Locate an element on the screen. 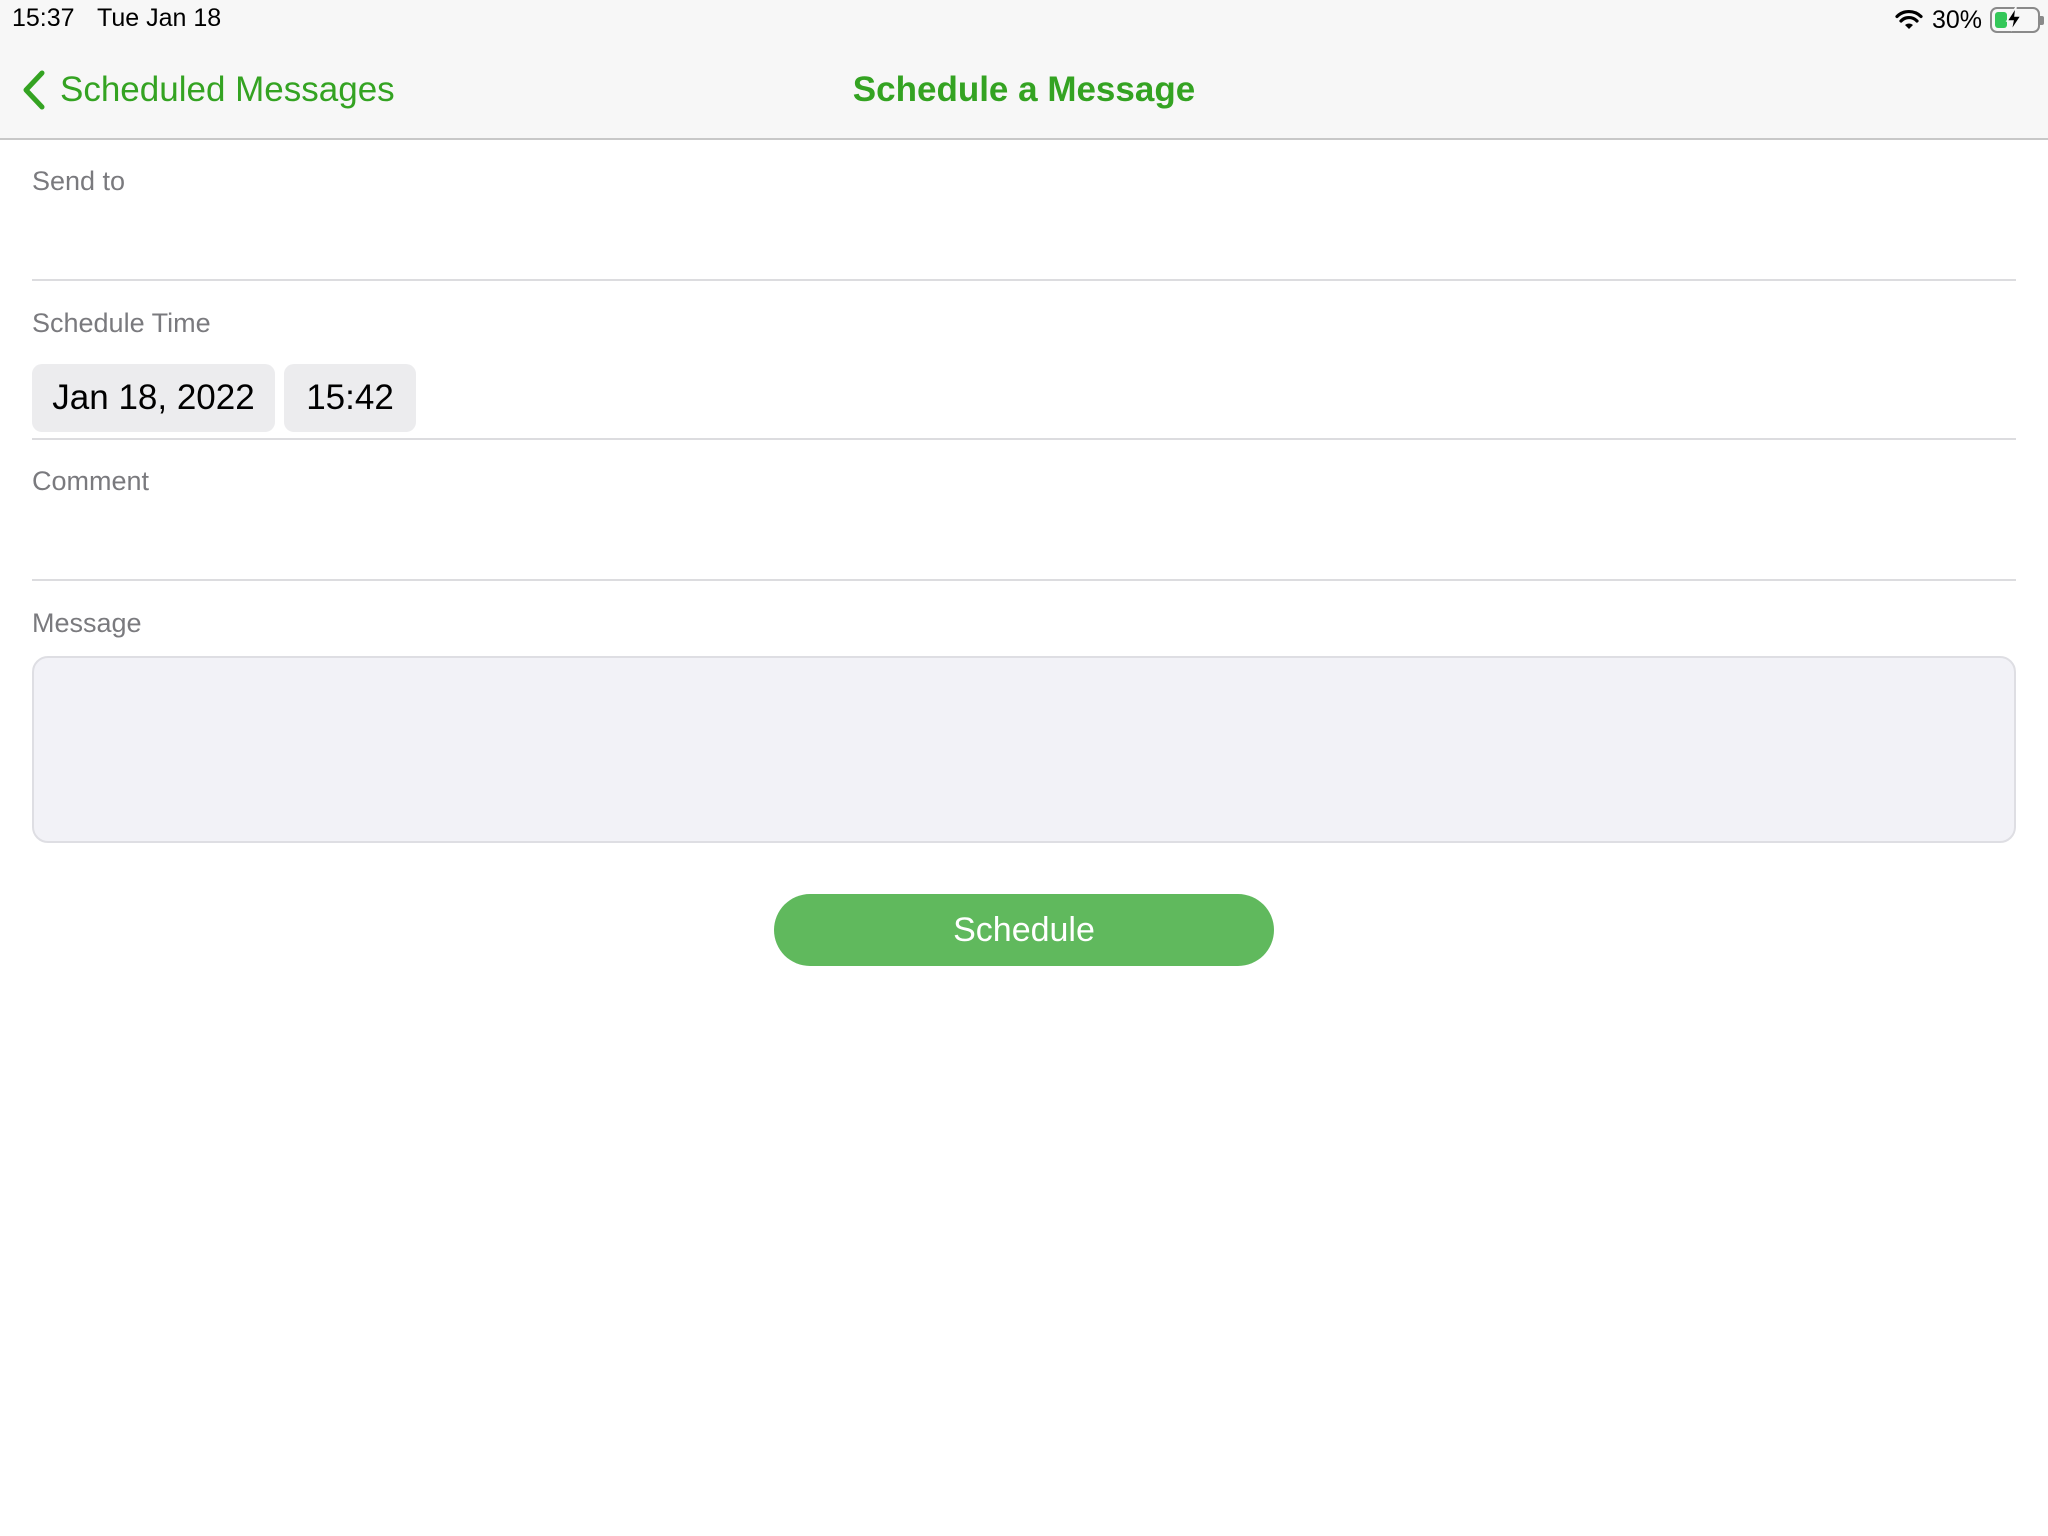 The width and height of the screenshot is (2048, 1536). send-to-input is located at coordinates (1024, 240).